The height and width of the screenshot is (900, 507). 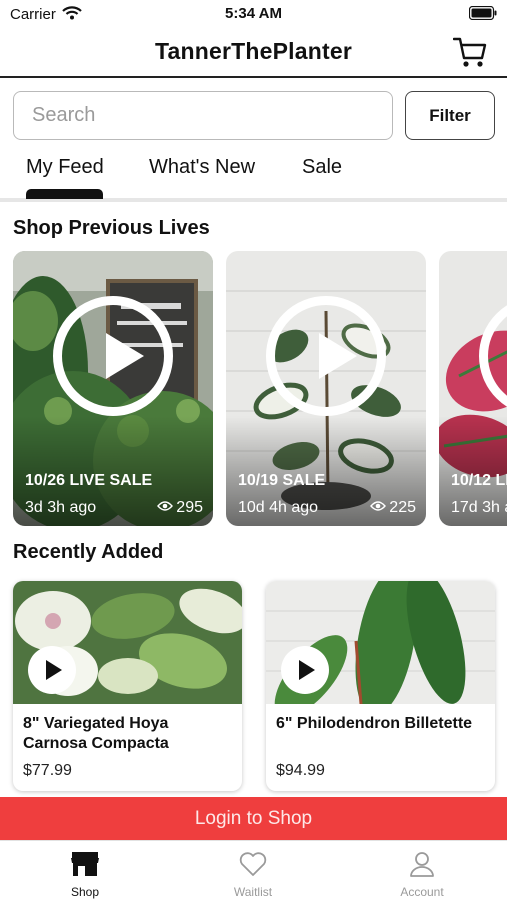 I want to click on battery-icon, so click(x=482, y=15).